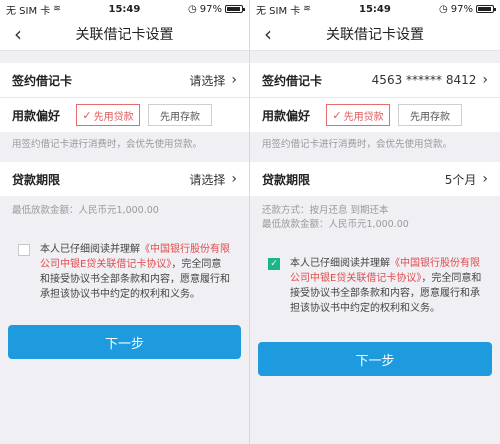 This screenshot has width=500, height=444. Describe the element at coordinates (325, 210) in the screenshot. I see `repayment-method-text: 还款方式：按月还息 到期还本` at that location.